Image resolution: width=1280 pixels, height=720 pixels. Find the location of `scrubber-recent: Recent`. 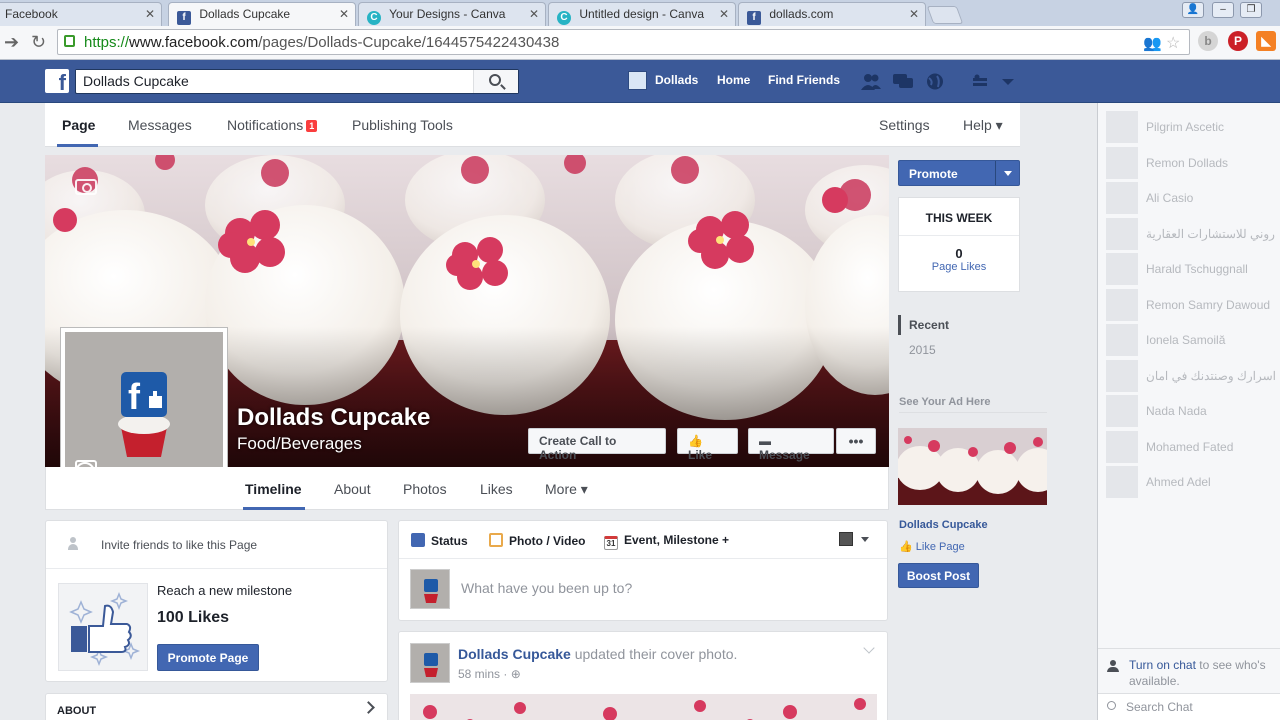

scrubber-recent: Recent is located at coordinates (929, 325).